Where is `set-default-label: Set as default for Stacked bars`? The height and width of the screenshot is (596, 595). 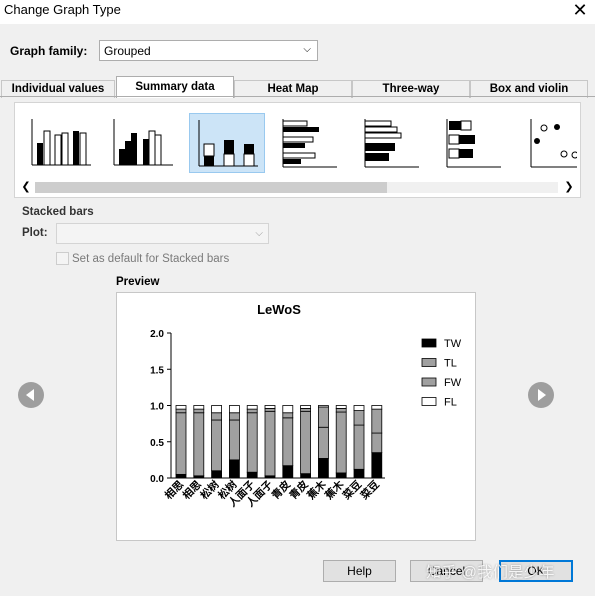 set-default-label: Set as default for Stacked bars is located at coordinates (151, 259).